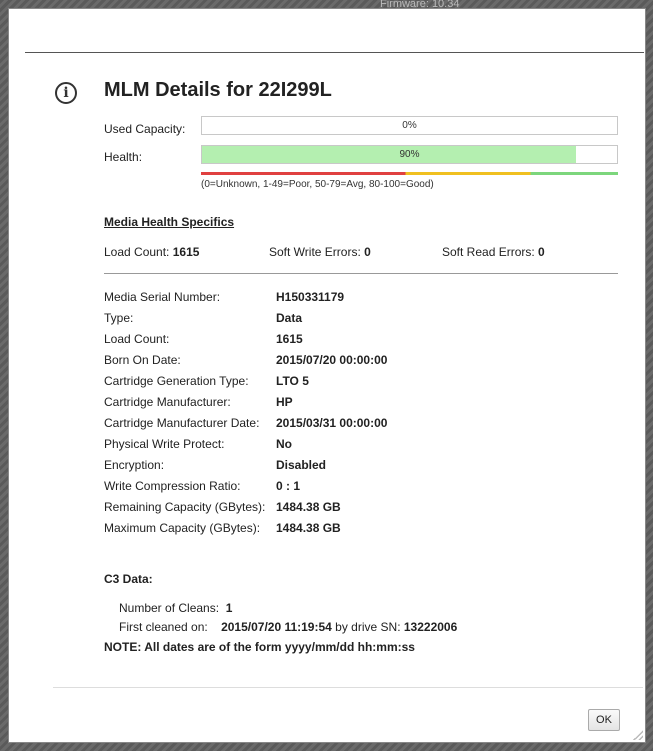 This screenshot has width=653, height=751. I want to click on detail-value: 0 : 1, so click(288, 486).